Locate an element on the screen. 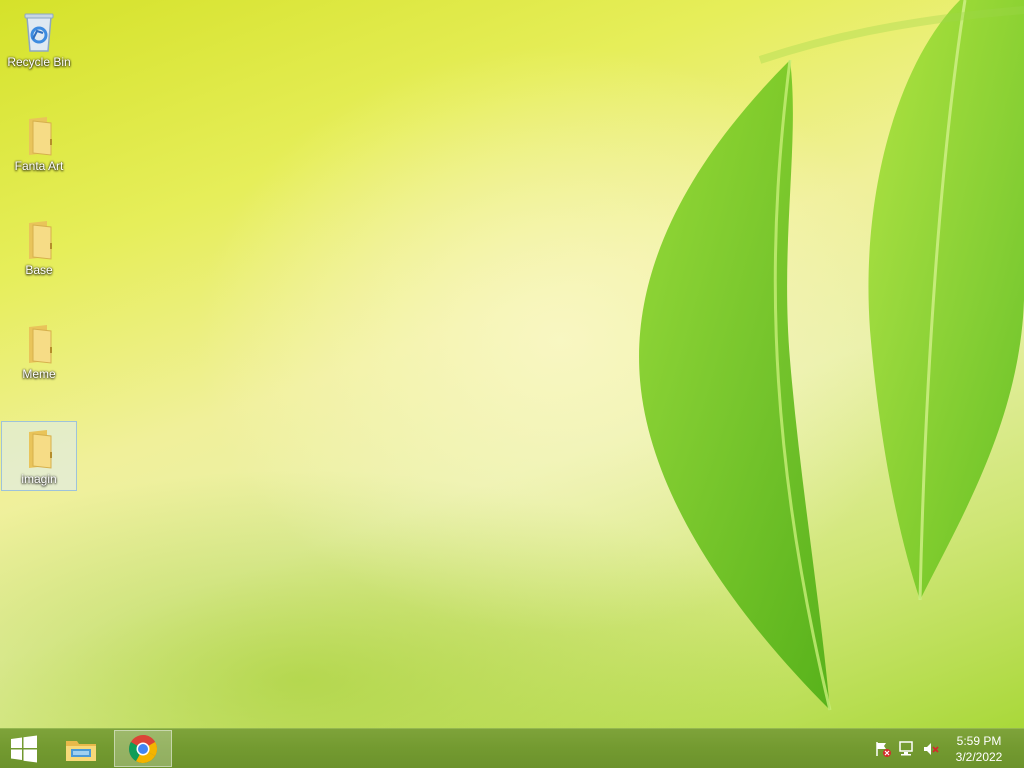  desktop-icon-base: Base is located at coordinates (39, 247).